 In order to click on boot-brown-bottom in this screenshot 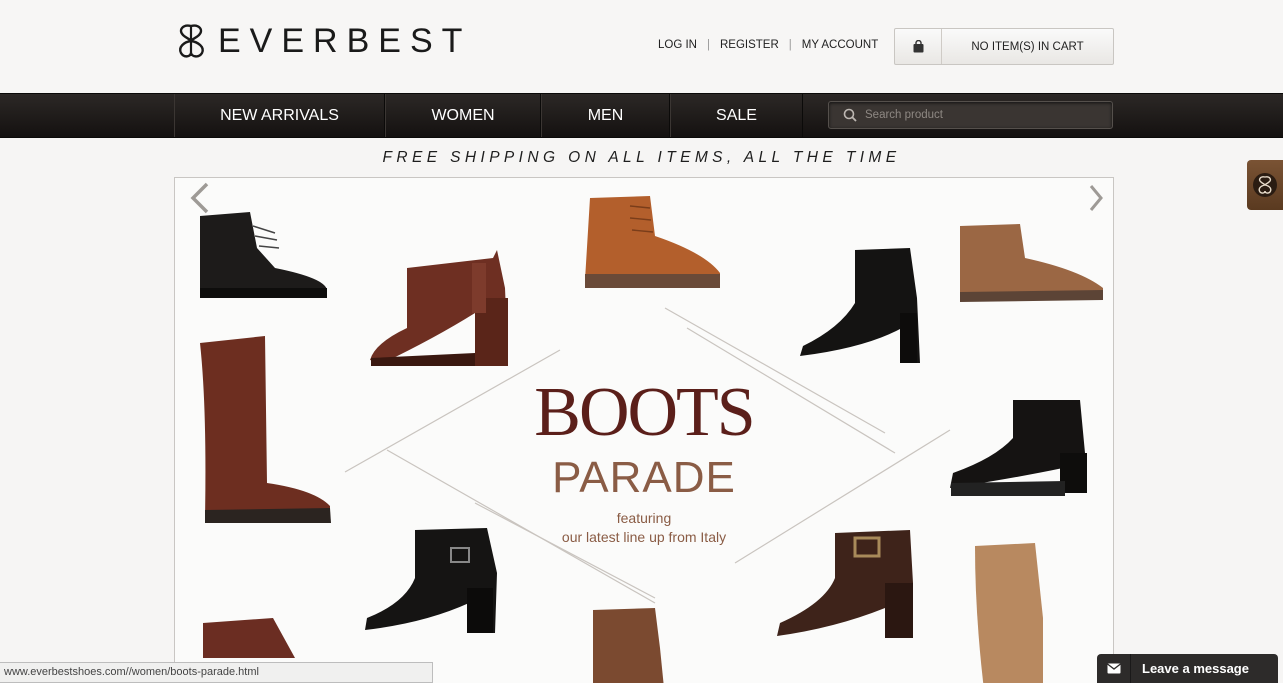, I will do `click(249, 638)`.